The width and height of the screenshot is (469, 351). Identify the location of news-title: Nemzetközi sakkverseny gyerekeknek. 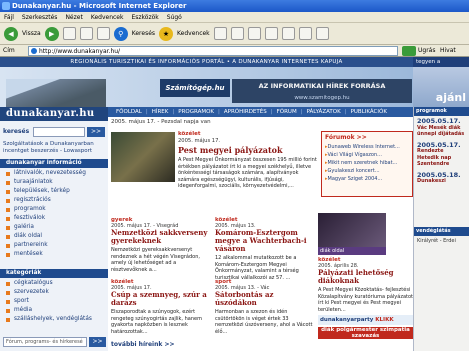
(161, 237).